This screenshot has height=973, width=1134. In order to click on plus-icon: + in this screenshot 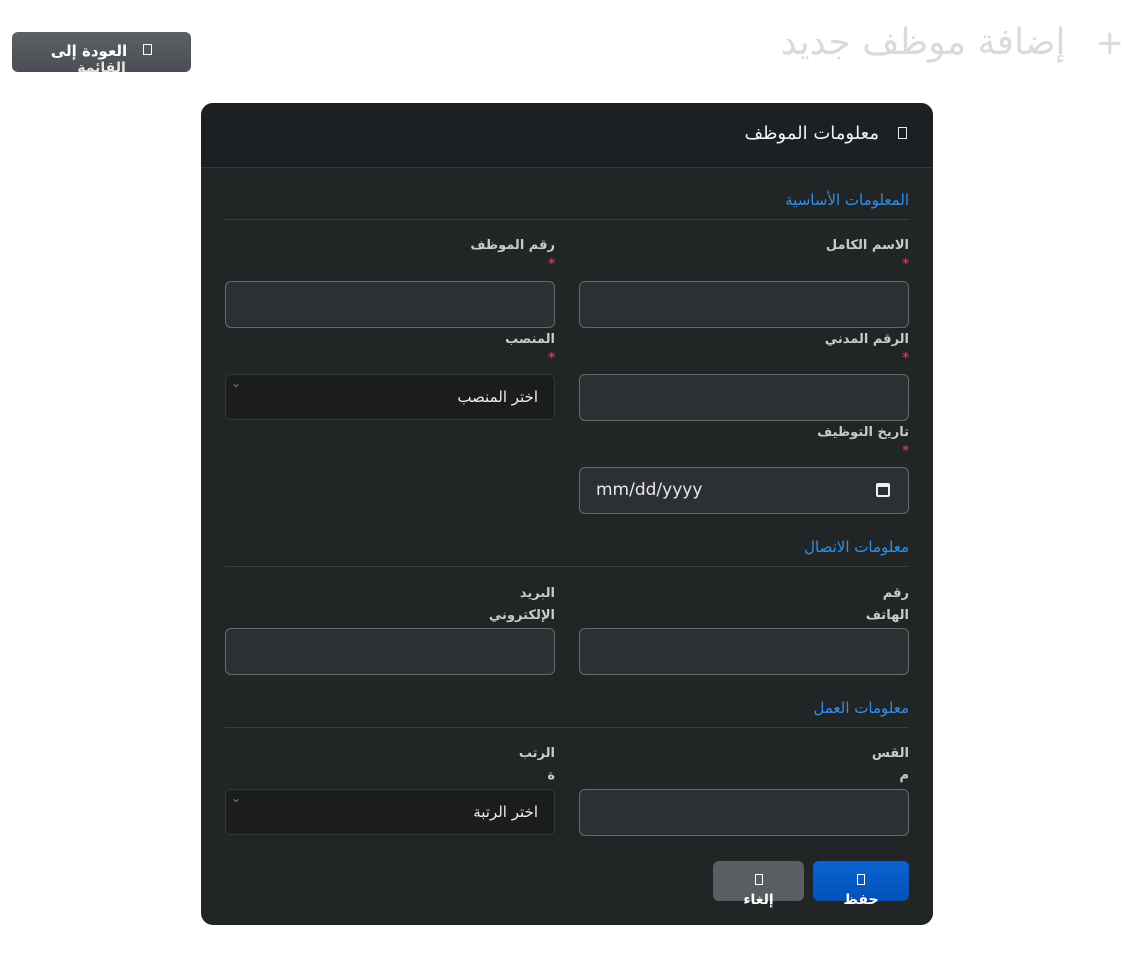, I will do `click(1110, 42)`.